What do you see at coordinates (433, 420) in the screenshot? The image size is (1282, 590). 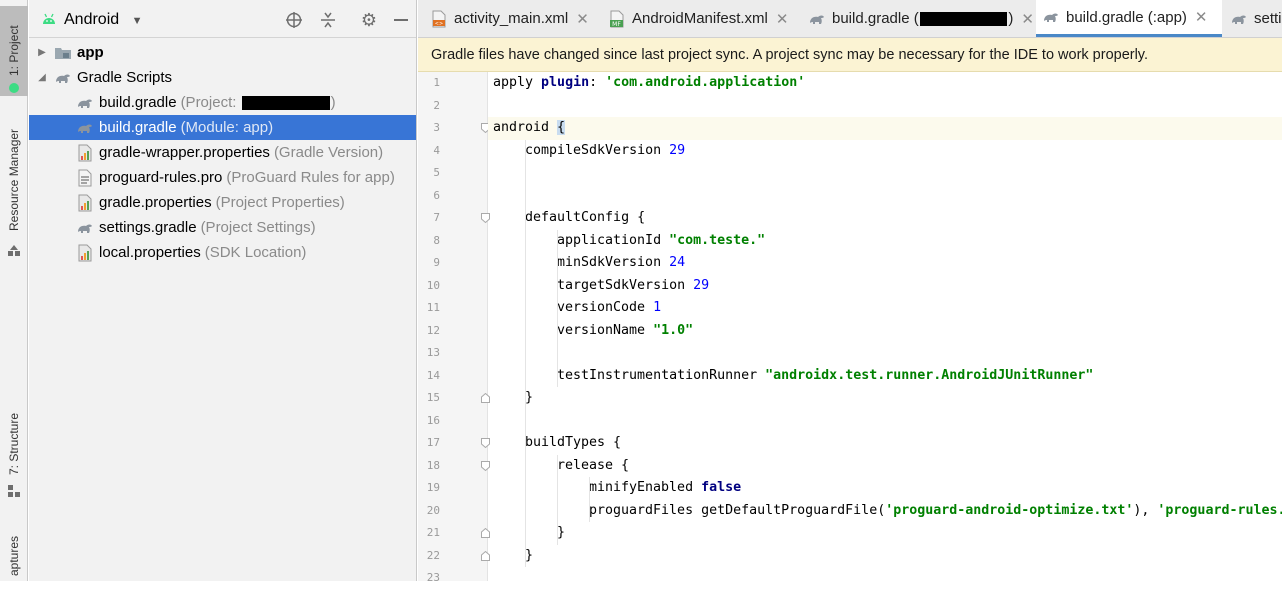 I see `line-number: 16` at bounding box center [433, 420].